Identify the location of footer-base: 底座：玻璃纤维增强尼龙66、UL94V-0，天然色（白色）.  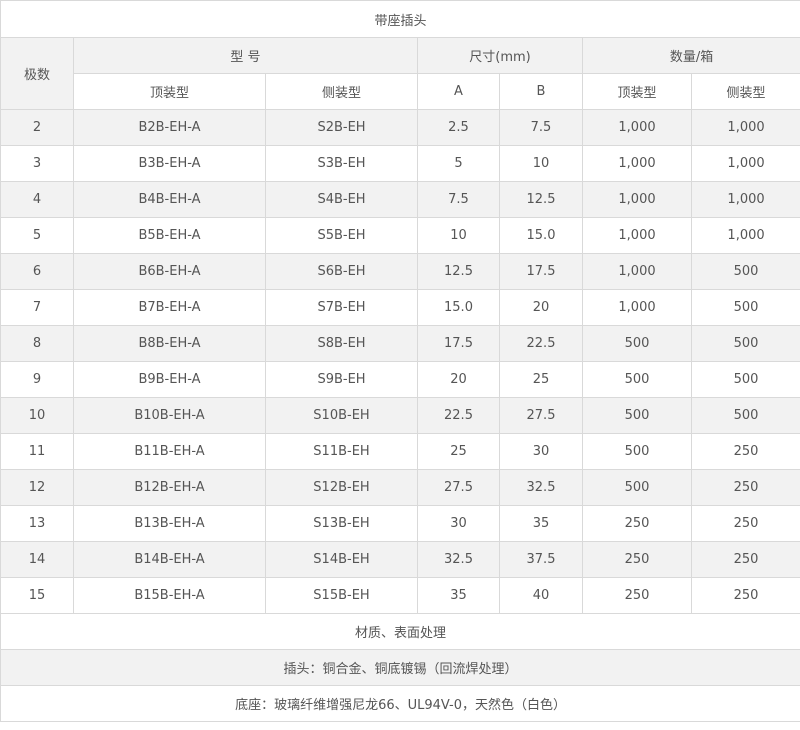
(400, 703).